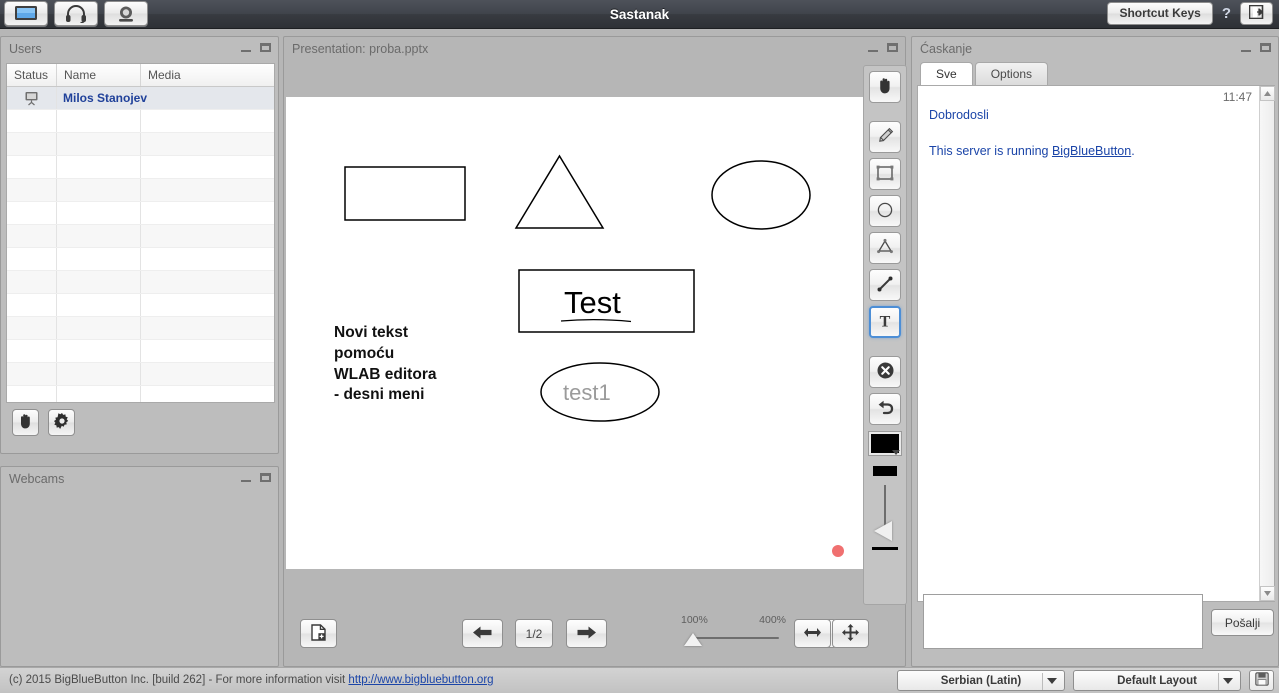 This screenshot has width=1279, height=693. I want to click on table-row: Milos Stanojev, so click(140, 98).